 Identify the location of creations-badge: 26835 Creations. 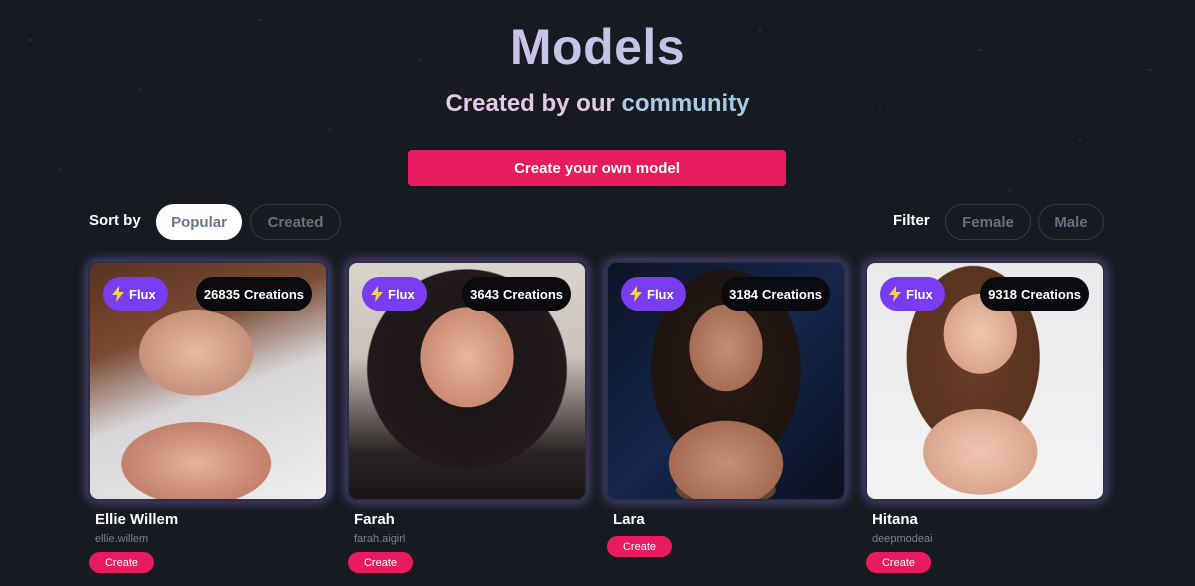
(253, 294).